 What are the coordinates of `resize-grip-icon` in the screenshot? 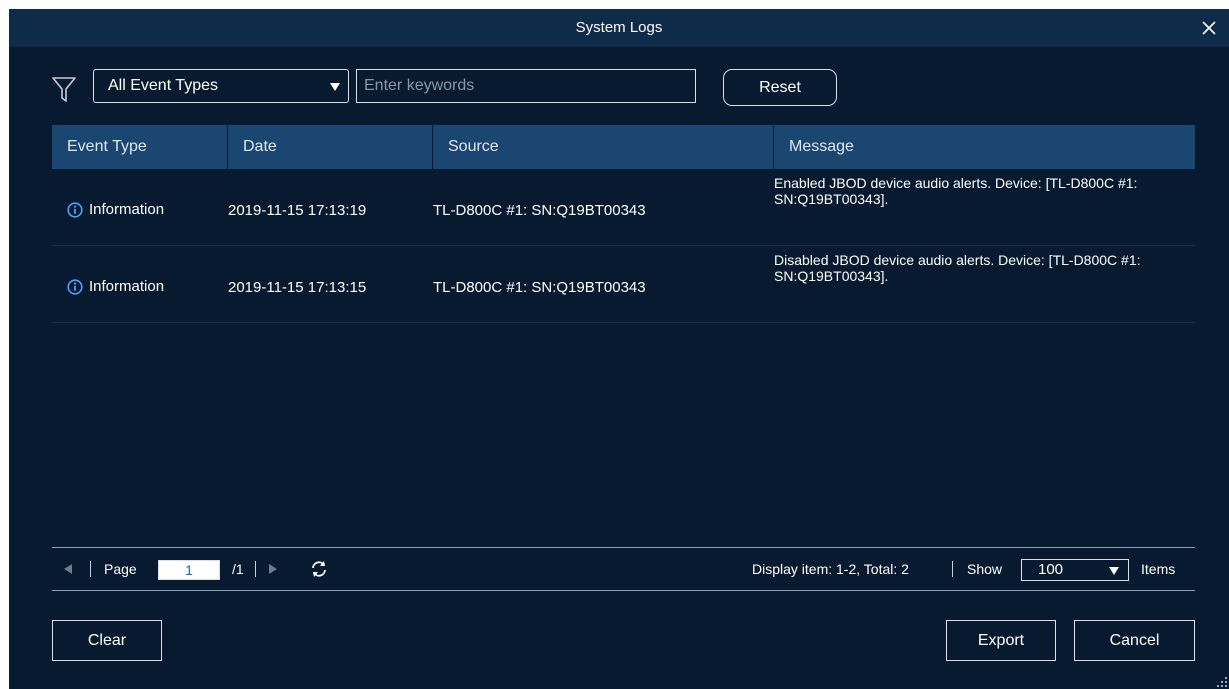 It's located at (1222, 682).